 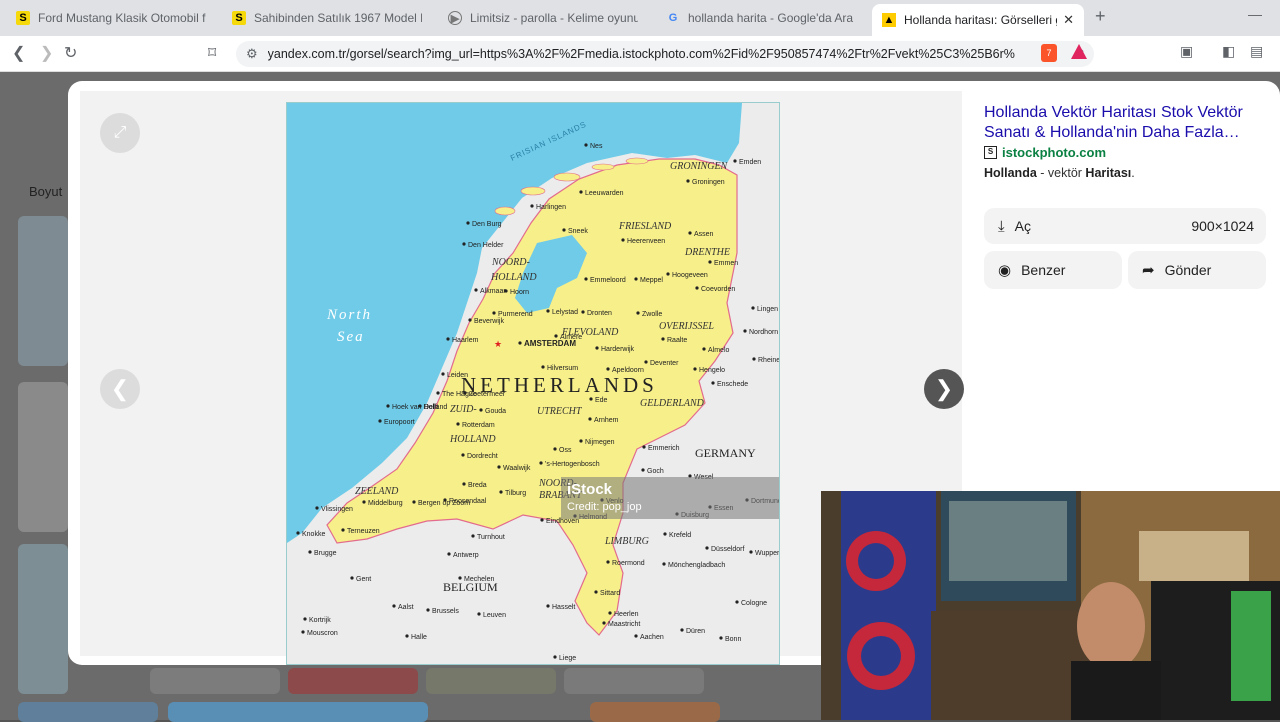 What do you see at coordinates (385, 503) in the screenshot?
I see `city-label: Middelburg` at bounding box center [385, 503].